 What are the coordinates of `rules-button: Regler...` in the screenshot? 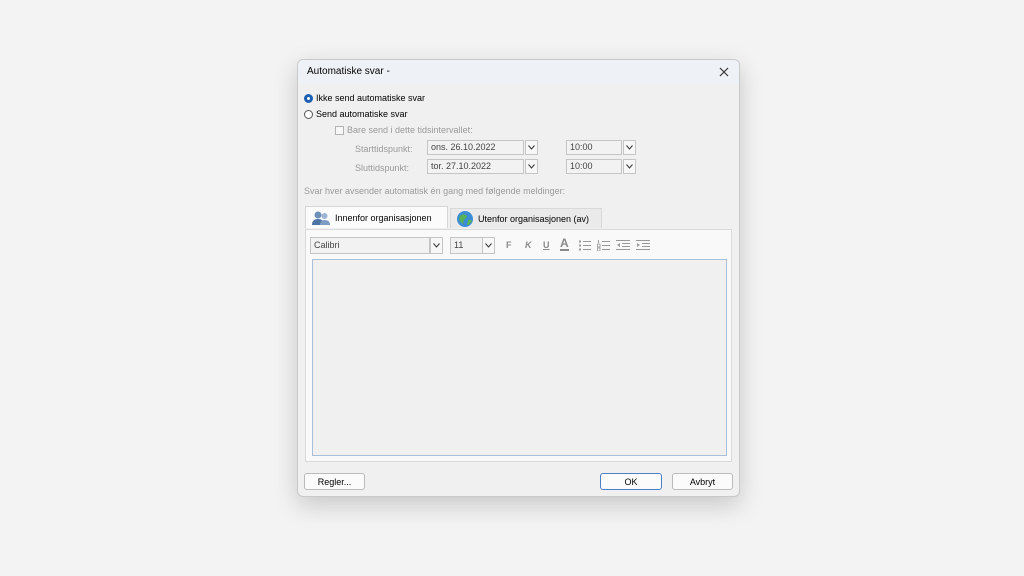 It's located at (334, 481).